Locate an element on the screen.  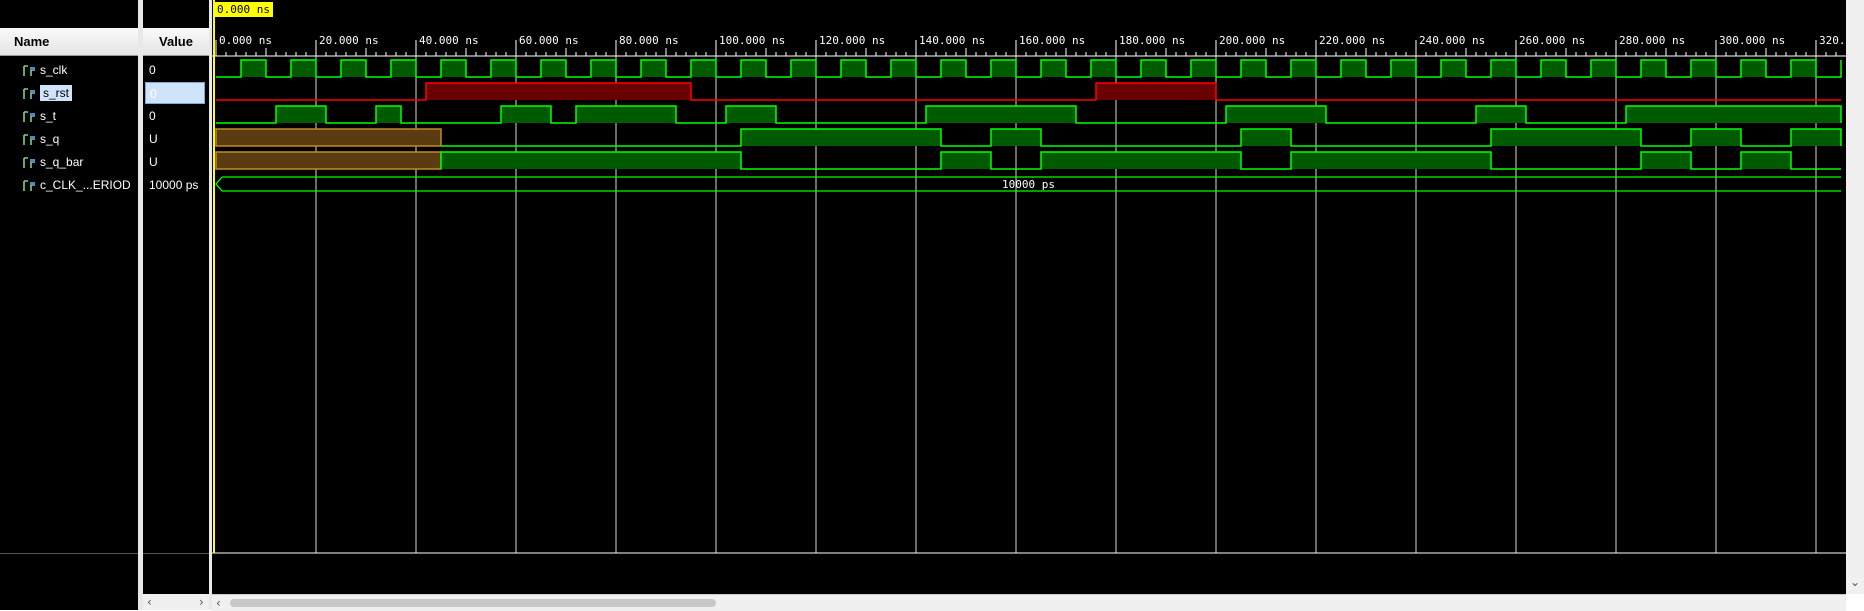
signal-name-row: s_q_bar is located at coordinates (52, 162).